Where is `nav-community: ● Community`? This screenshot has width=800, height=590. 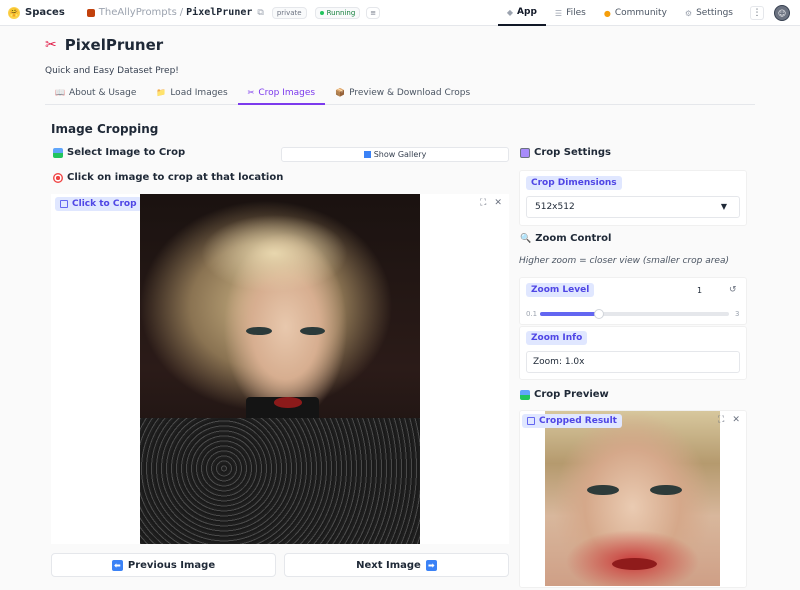 nav-community: ● Community is located at coordinates (635, 13).